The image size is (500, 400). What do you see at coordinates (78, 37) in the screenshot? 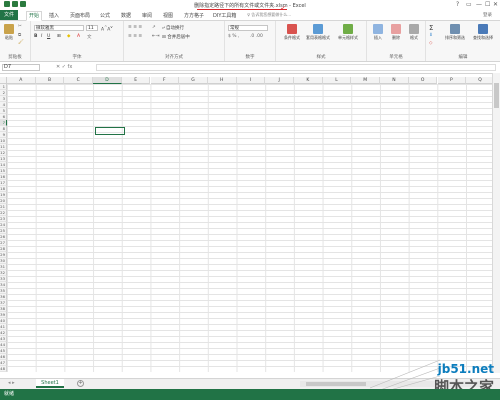
I see `font-color-icon: A` at bounding box center [78, 37].